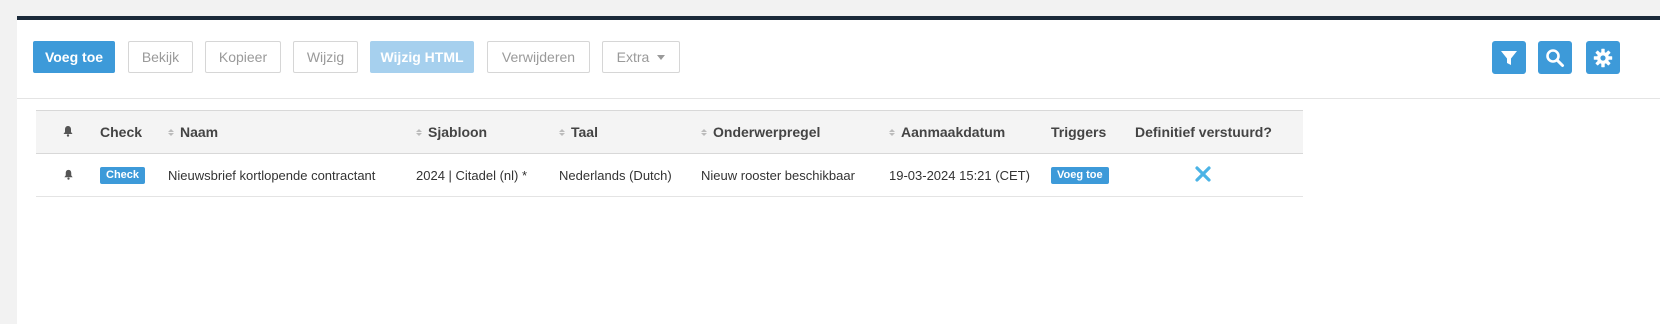 This screenshot has height=324, width=1660. I want to click on row-notification-cell, so click(68, 175).